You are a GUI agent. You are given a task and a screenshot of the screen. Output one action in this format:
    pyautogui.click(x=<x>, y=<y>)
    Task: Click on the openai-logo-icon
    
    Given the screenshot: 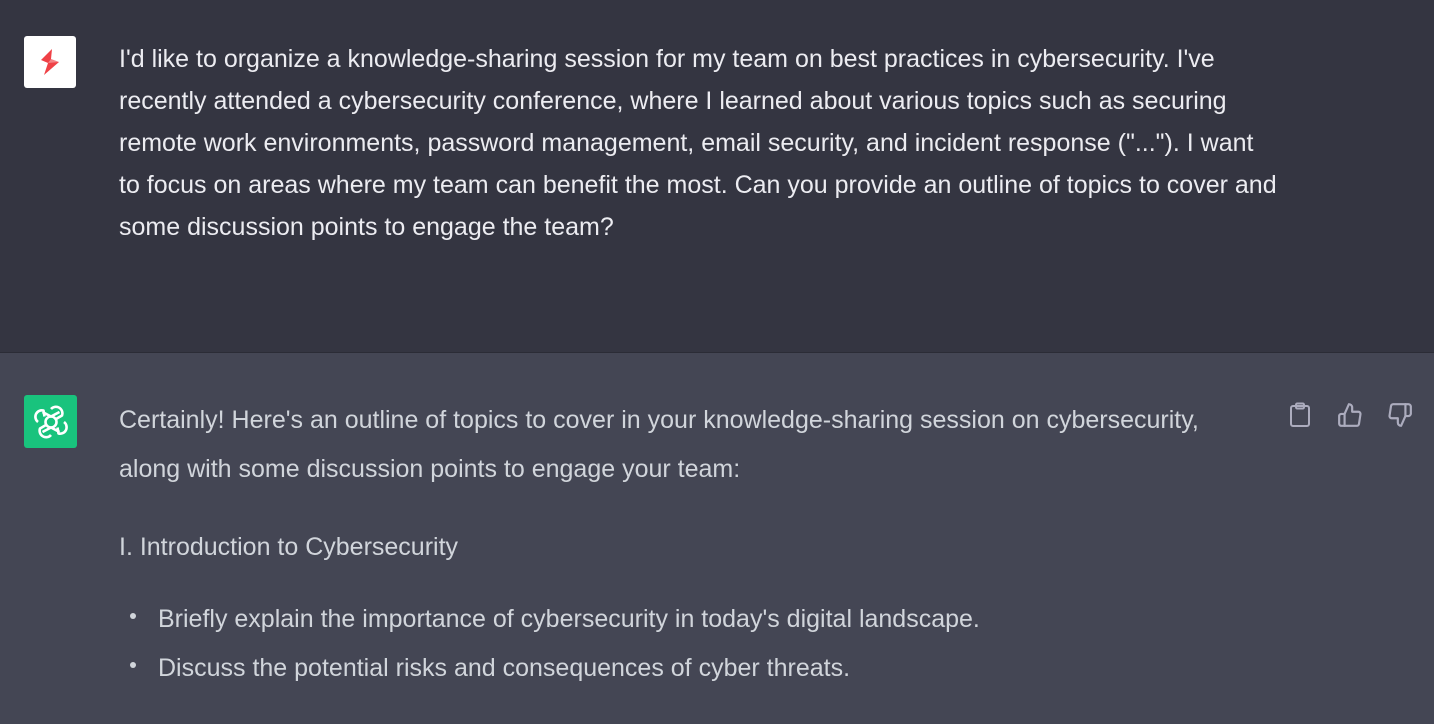 What is the action you would take?
    pyautogui.click(x=50, y=421)
    